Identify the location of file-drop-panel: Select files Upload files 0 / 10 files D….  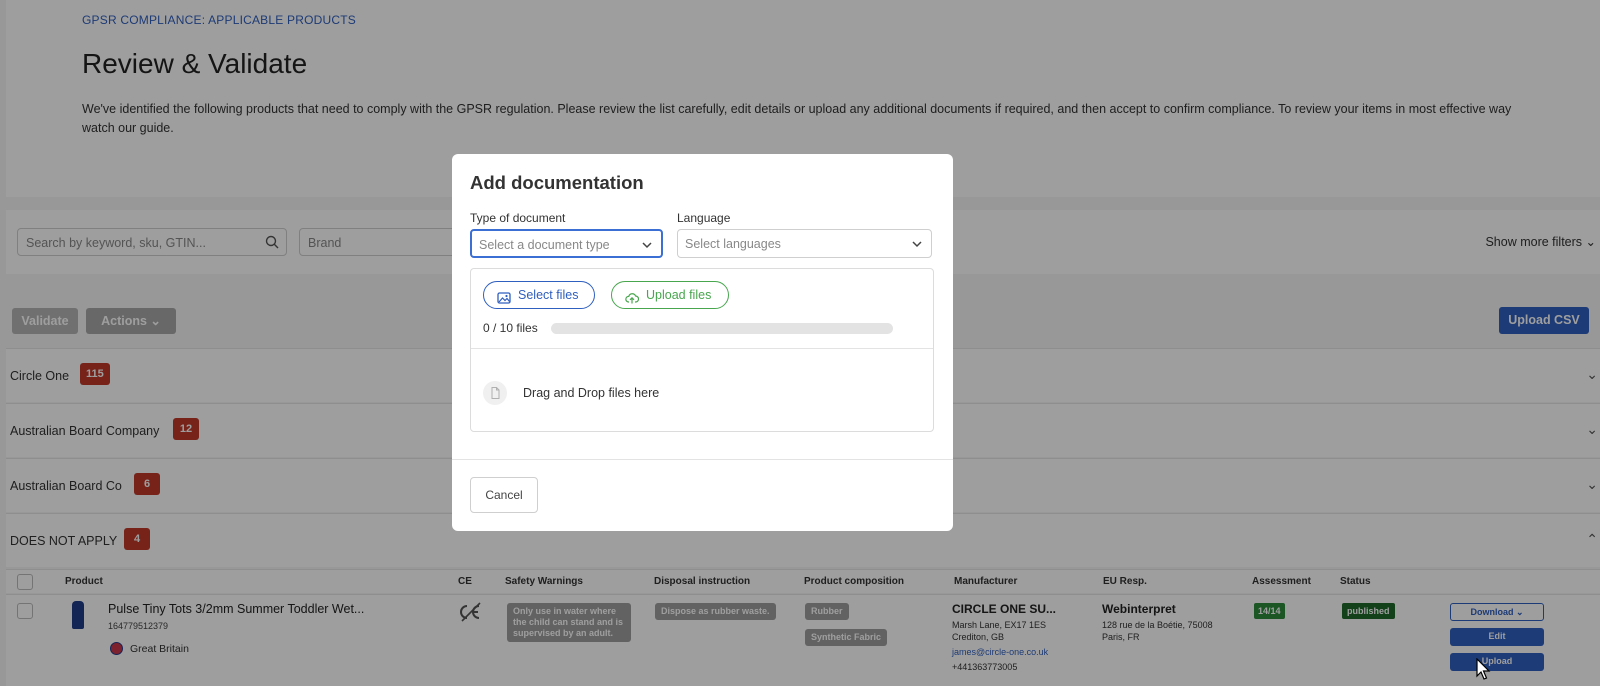
(702, 350).